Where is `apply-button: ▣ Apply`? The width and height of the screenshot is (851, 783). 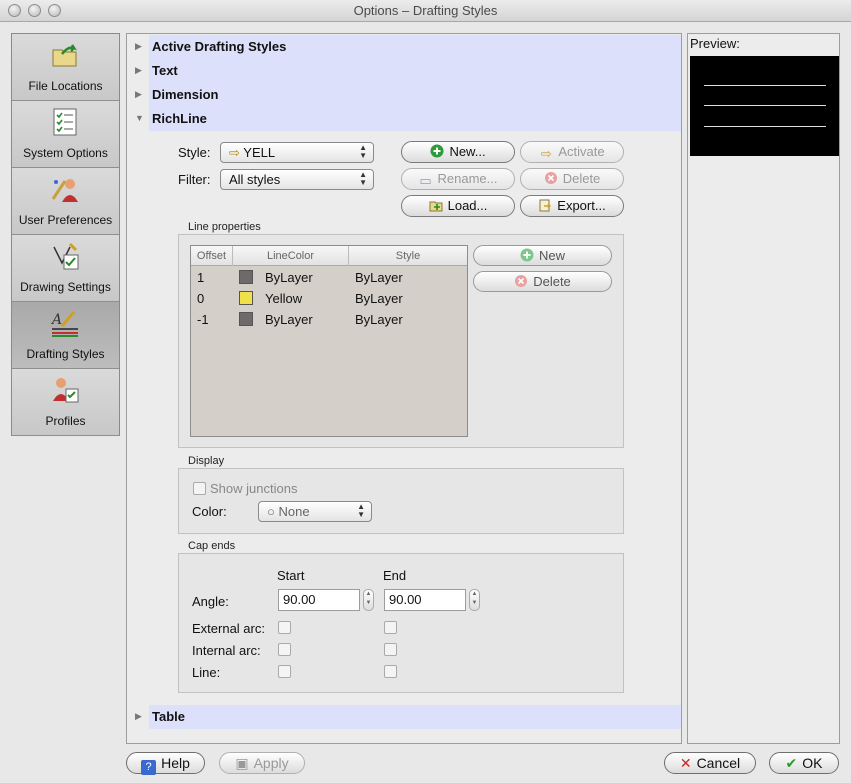 apply-button: ▣ Apply is located at coordinates (262, 763).